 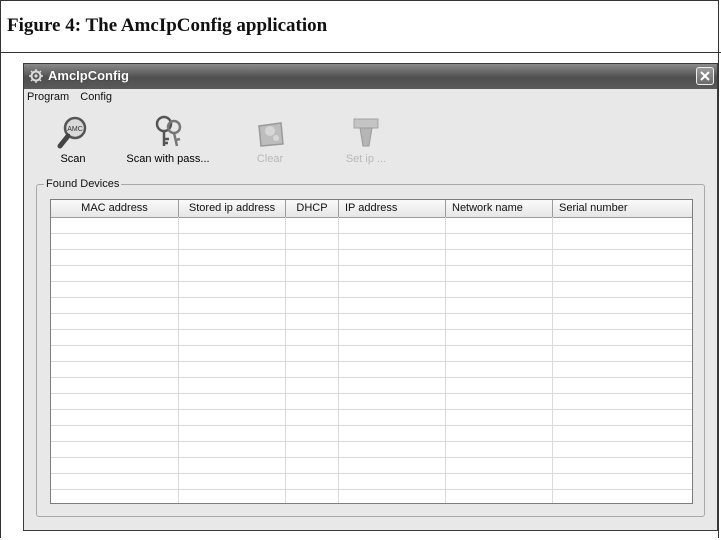 What do you see at coordinates (622, 208) in the screenshot?
I see `column-serial-number: Serial number` at bounding box center [622, 208].